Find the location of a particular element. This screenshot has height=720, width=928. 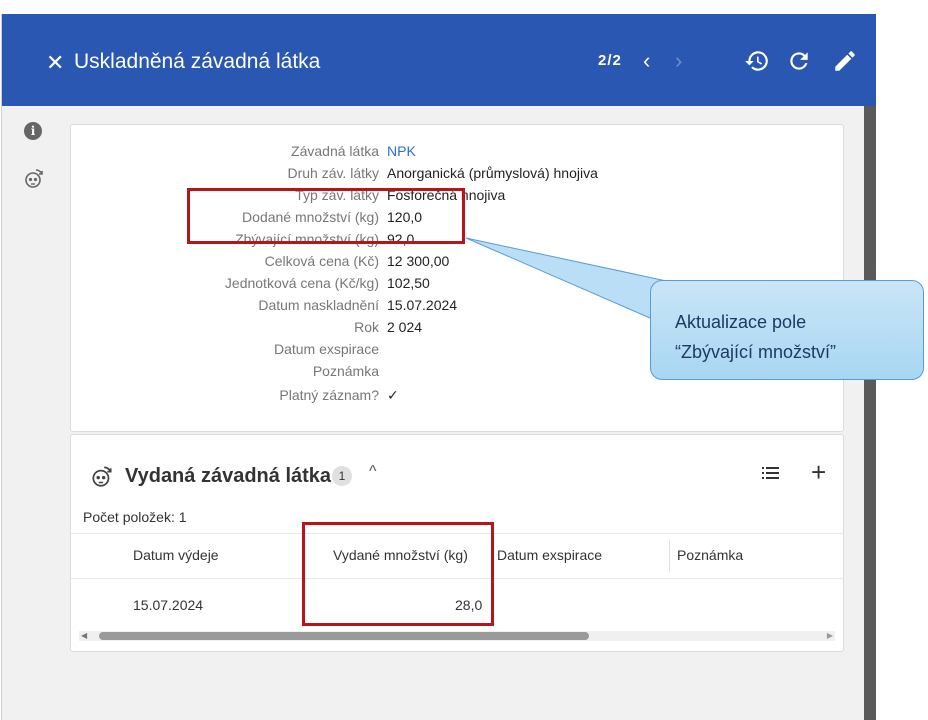

callout-line: Aktualizace pole is located at coordinates (741, 322).